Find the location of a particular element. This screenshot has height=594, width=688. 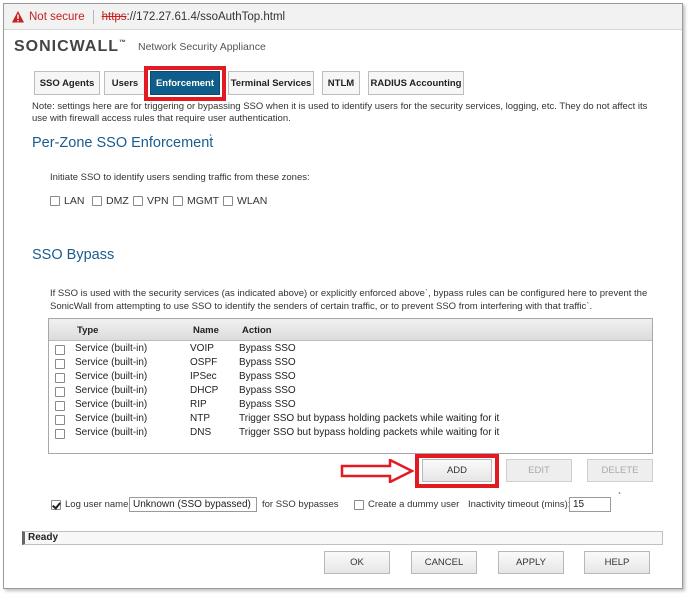

create-dummy-user-checkbox is located at coordinates (359, 504).